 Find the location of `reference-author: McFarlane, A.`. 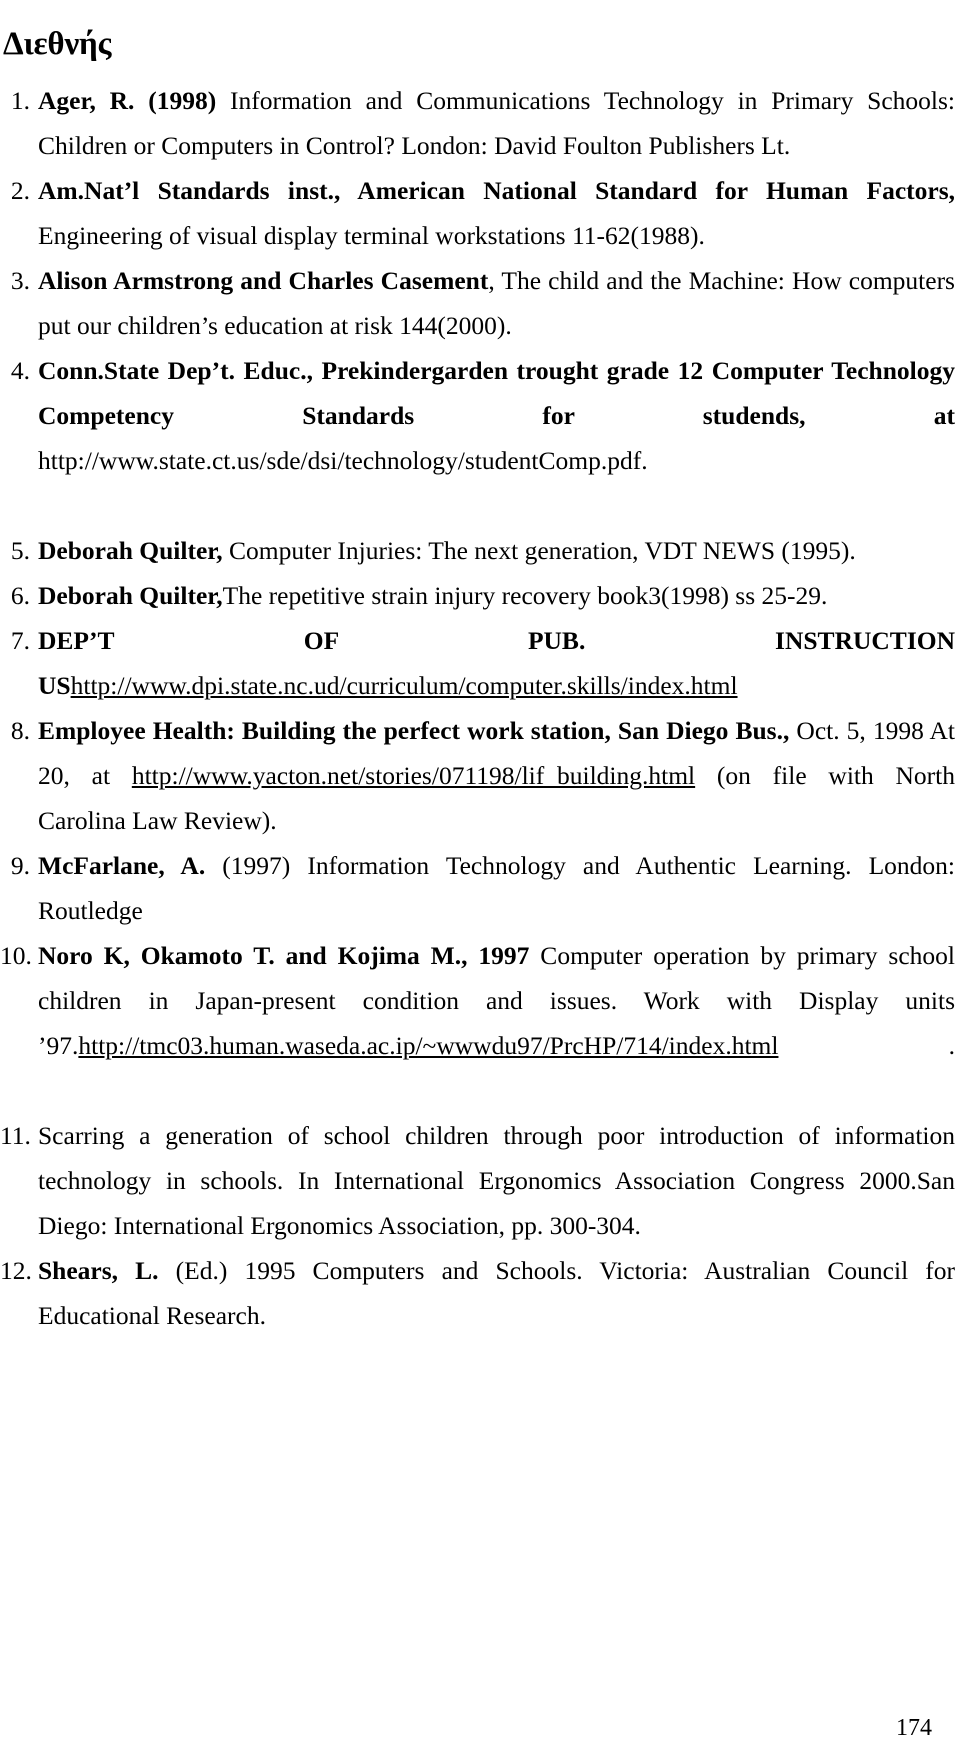

reference-author: McFarlane, A. is located at coordinates (122, 865).